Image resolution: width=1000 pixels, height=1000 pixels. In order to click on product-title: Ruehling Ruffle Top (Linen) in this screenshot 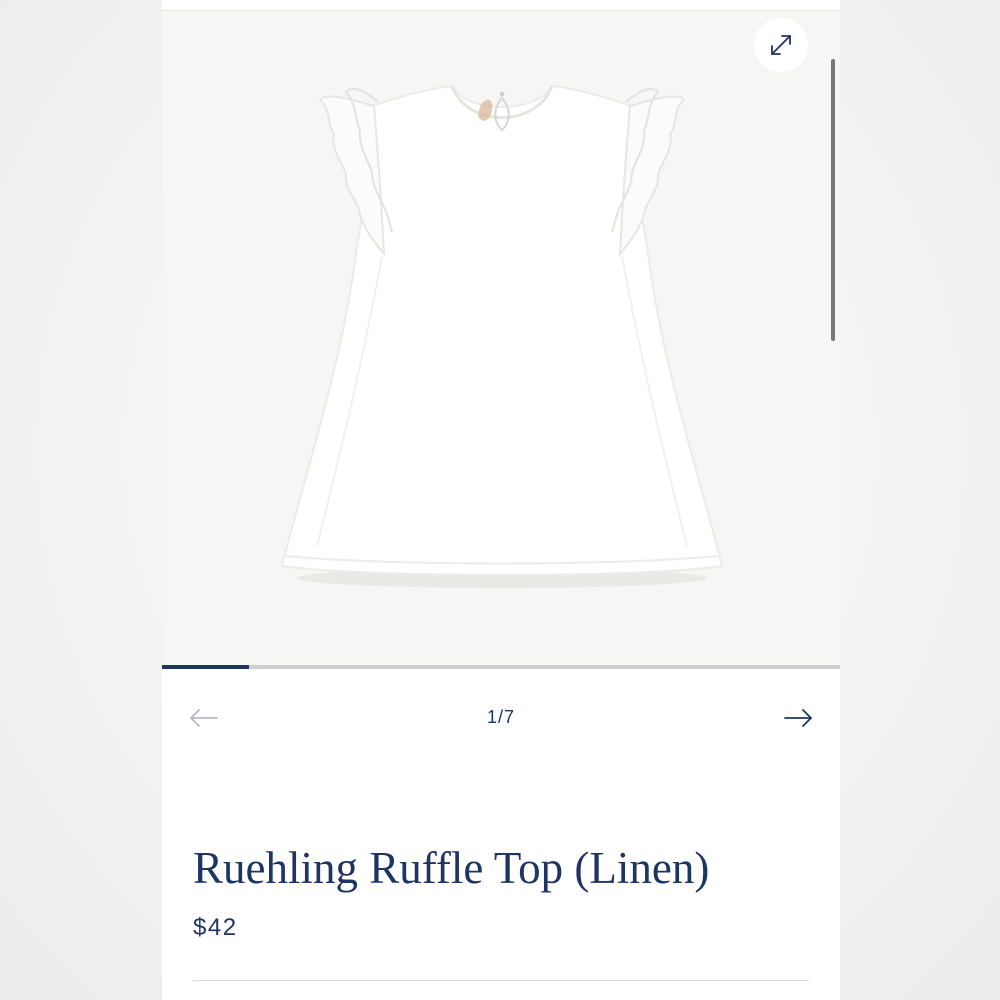, I will do `click(451, 868)`.